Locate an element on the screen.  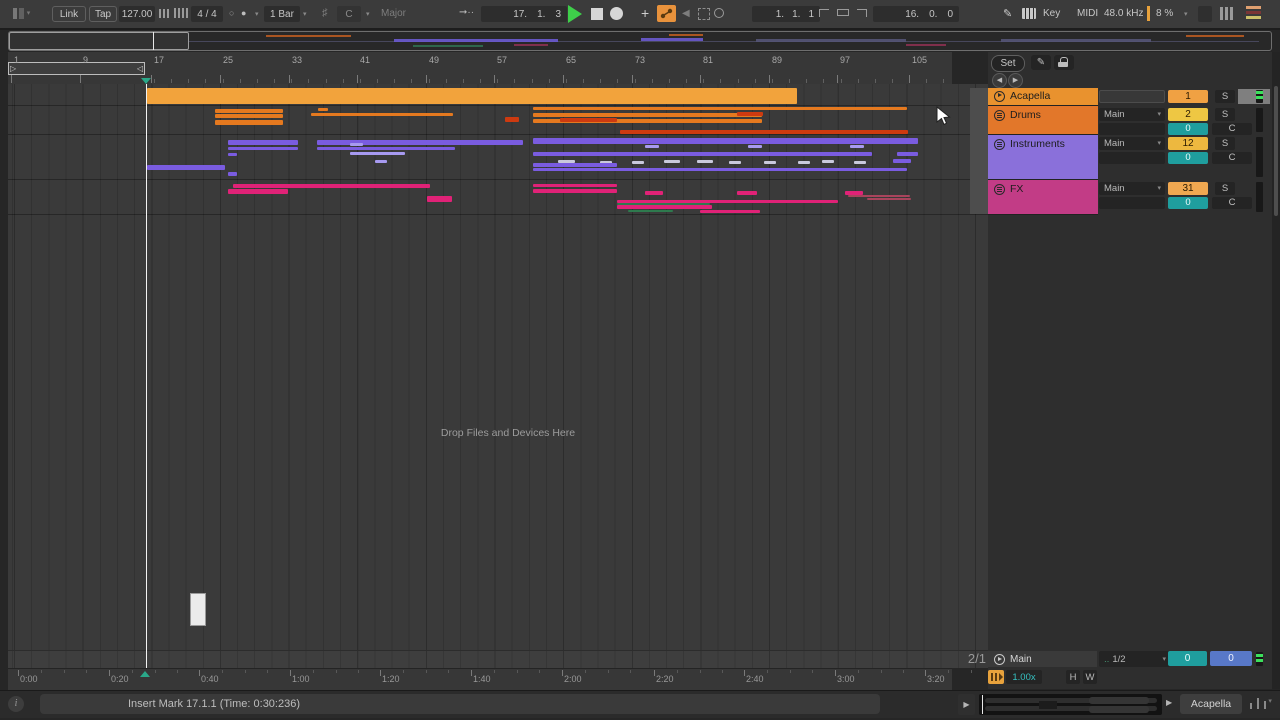
automation-arm-button is located at coordinates (666, 13).